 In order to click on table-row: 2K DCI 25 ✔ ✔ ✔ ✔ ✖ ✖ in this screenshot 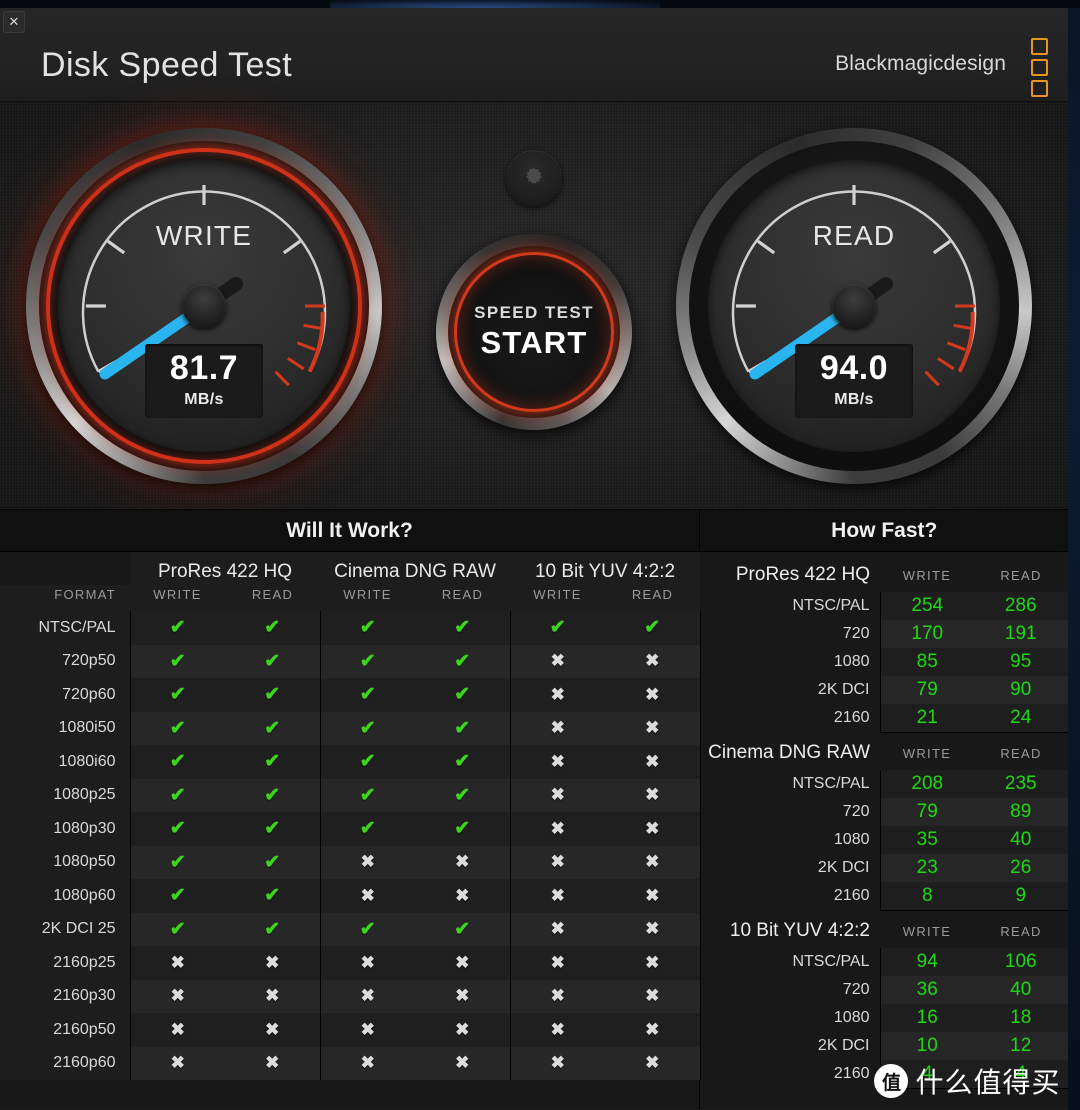, I will do `click(350, 929)`.